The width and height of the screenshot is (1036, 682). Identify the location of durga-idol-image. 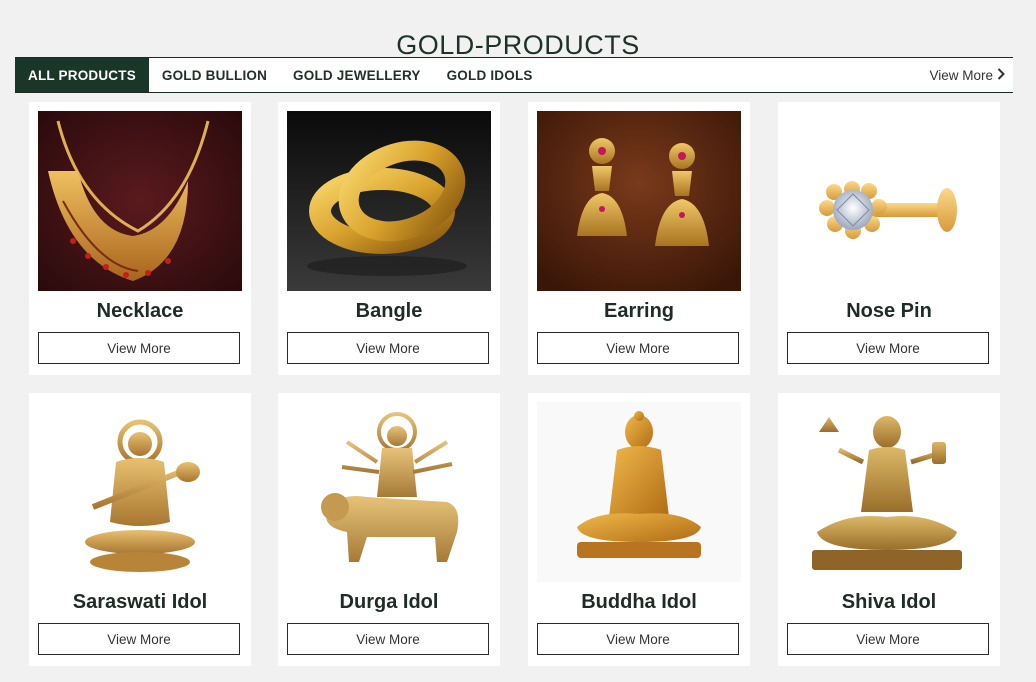
(389, 492).